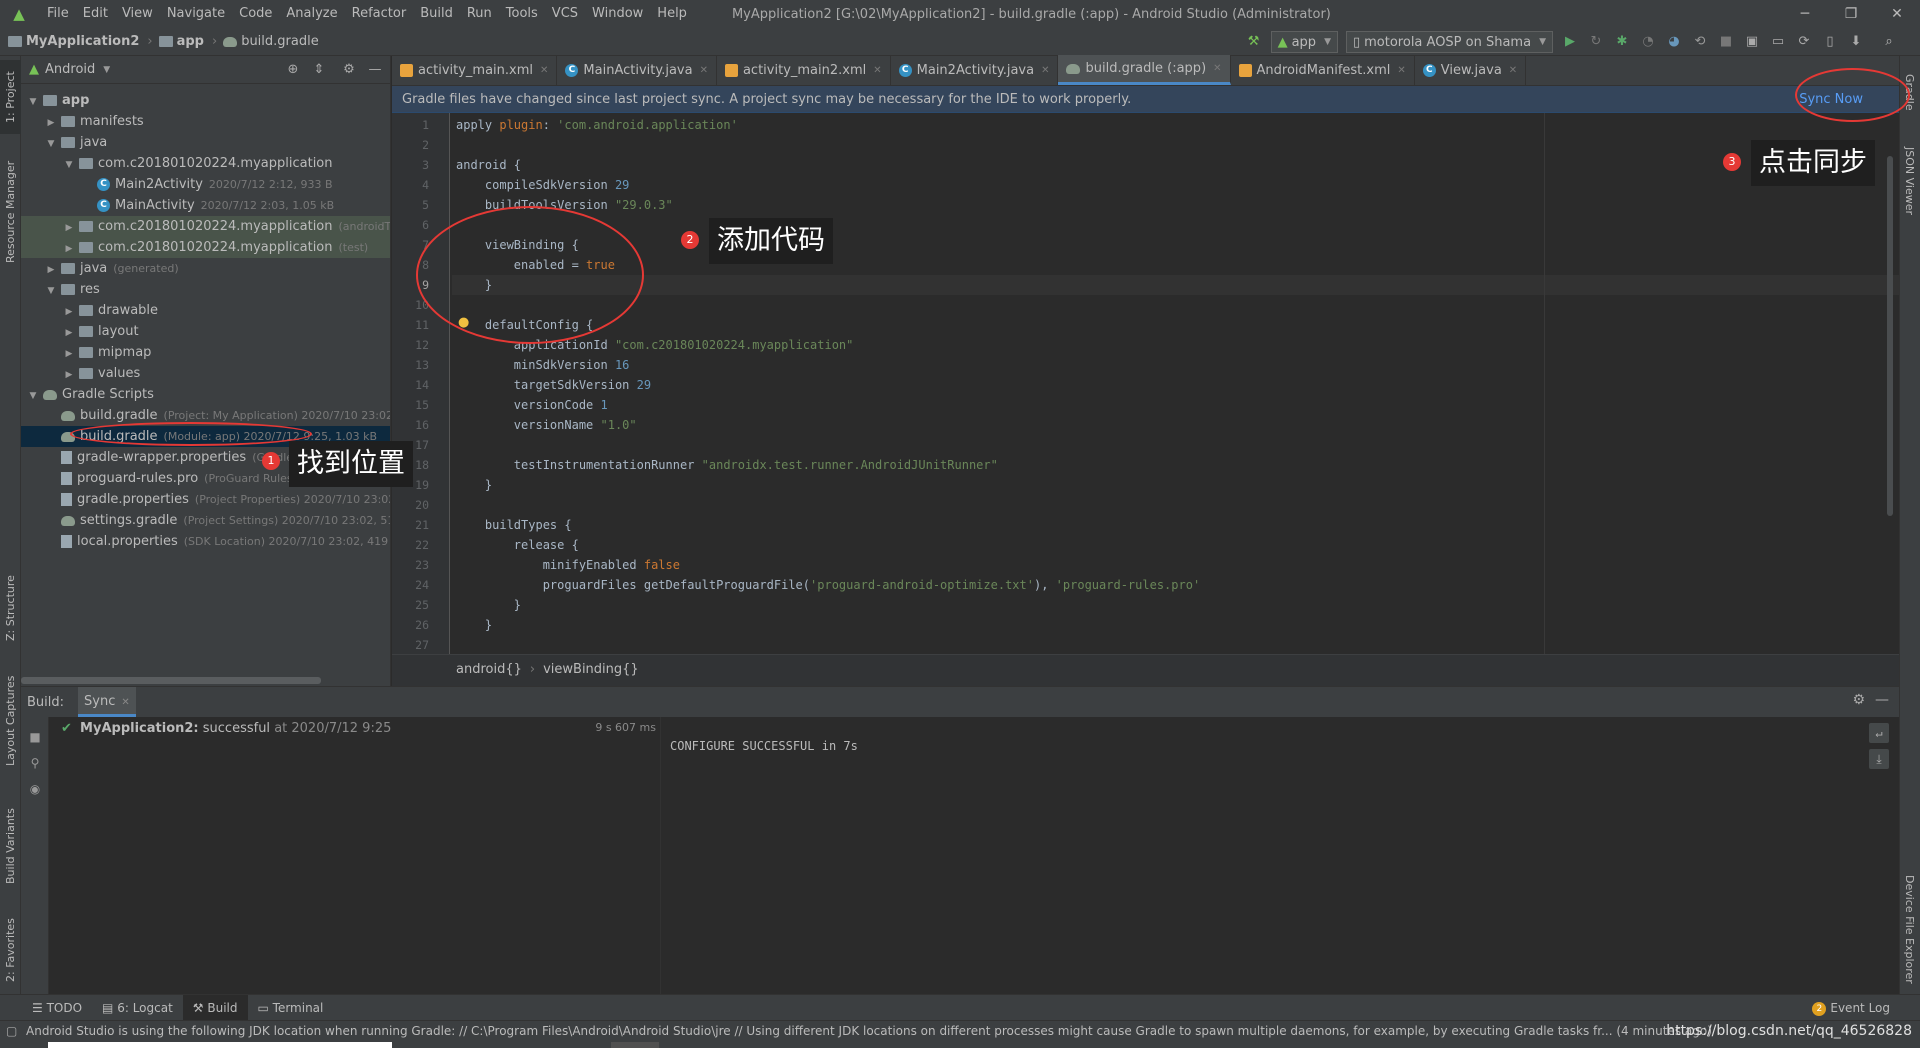 Image resolution: width=1920 pixels, height=1048 pixels. Describe the element at coordinates (1851, 14) in the screenshot. I see `maximize-button: ❐` at that location.